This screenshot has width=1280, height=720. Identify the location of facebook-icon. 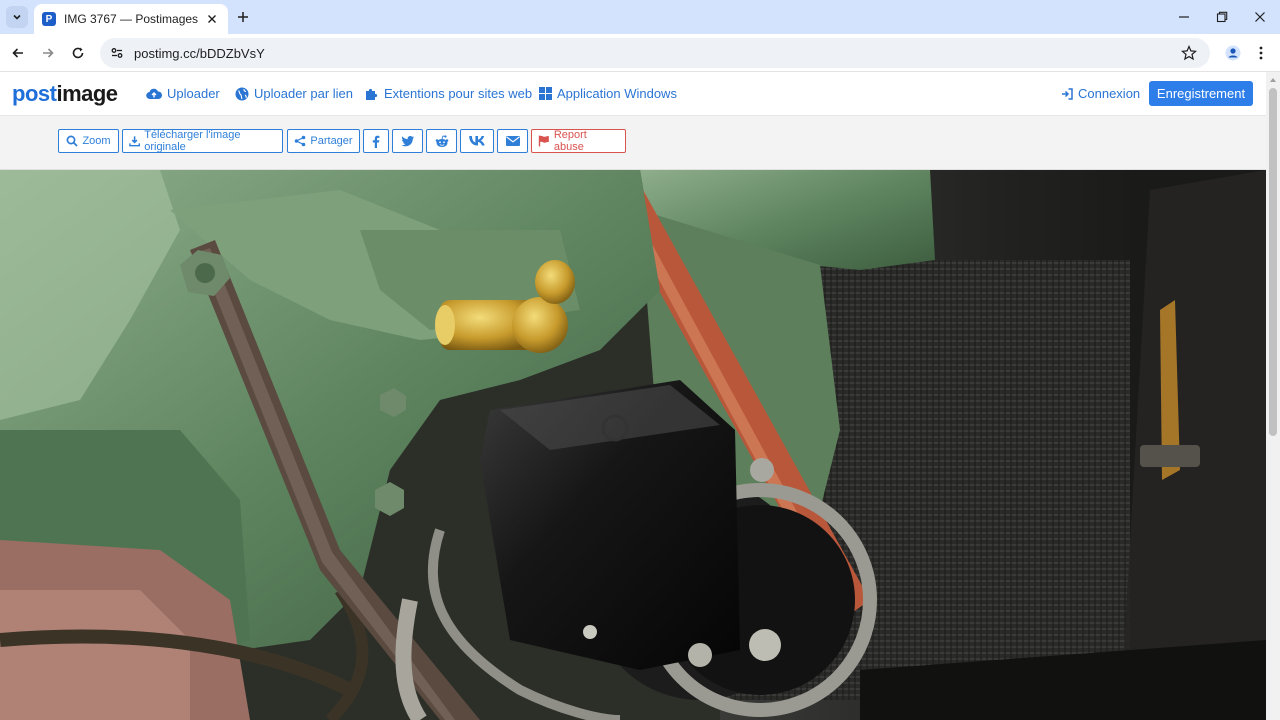
(376, 141).